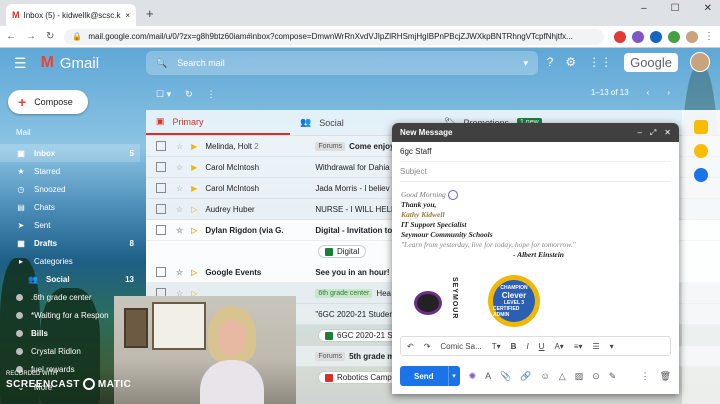 The image size is (720, 404). Describe the element at coordinates (70, 153) in the screenshot. I see `sidebar-item-inbox: ▣ Inbox 5` at that location.